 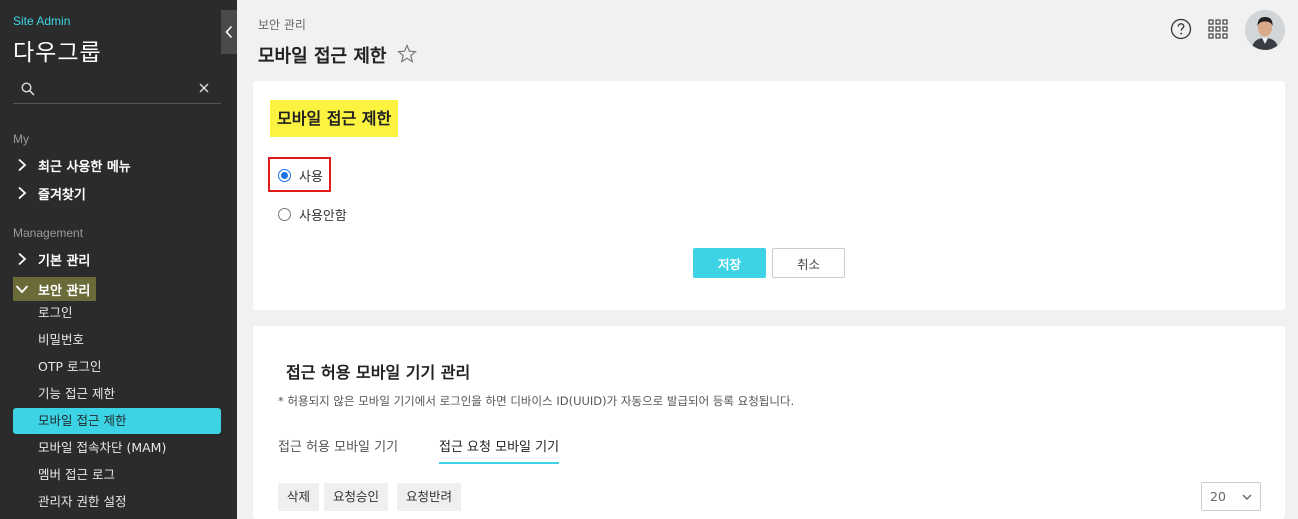 What do you see at coordinates (117, 367) in the screenshot?
I see `submenu-otp-login: OTP 로그인` at bounding box center [117, 367].